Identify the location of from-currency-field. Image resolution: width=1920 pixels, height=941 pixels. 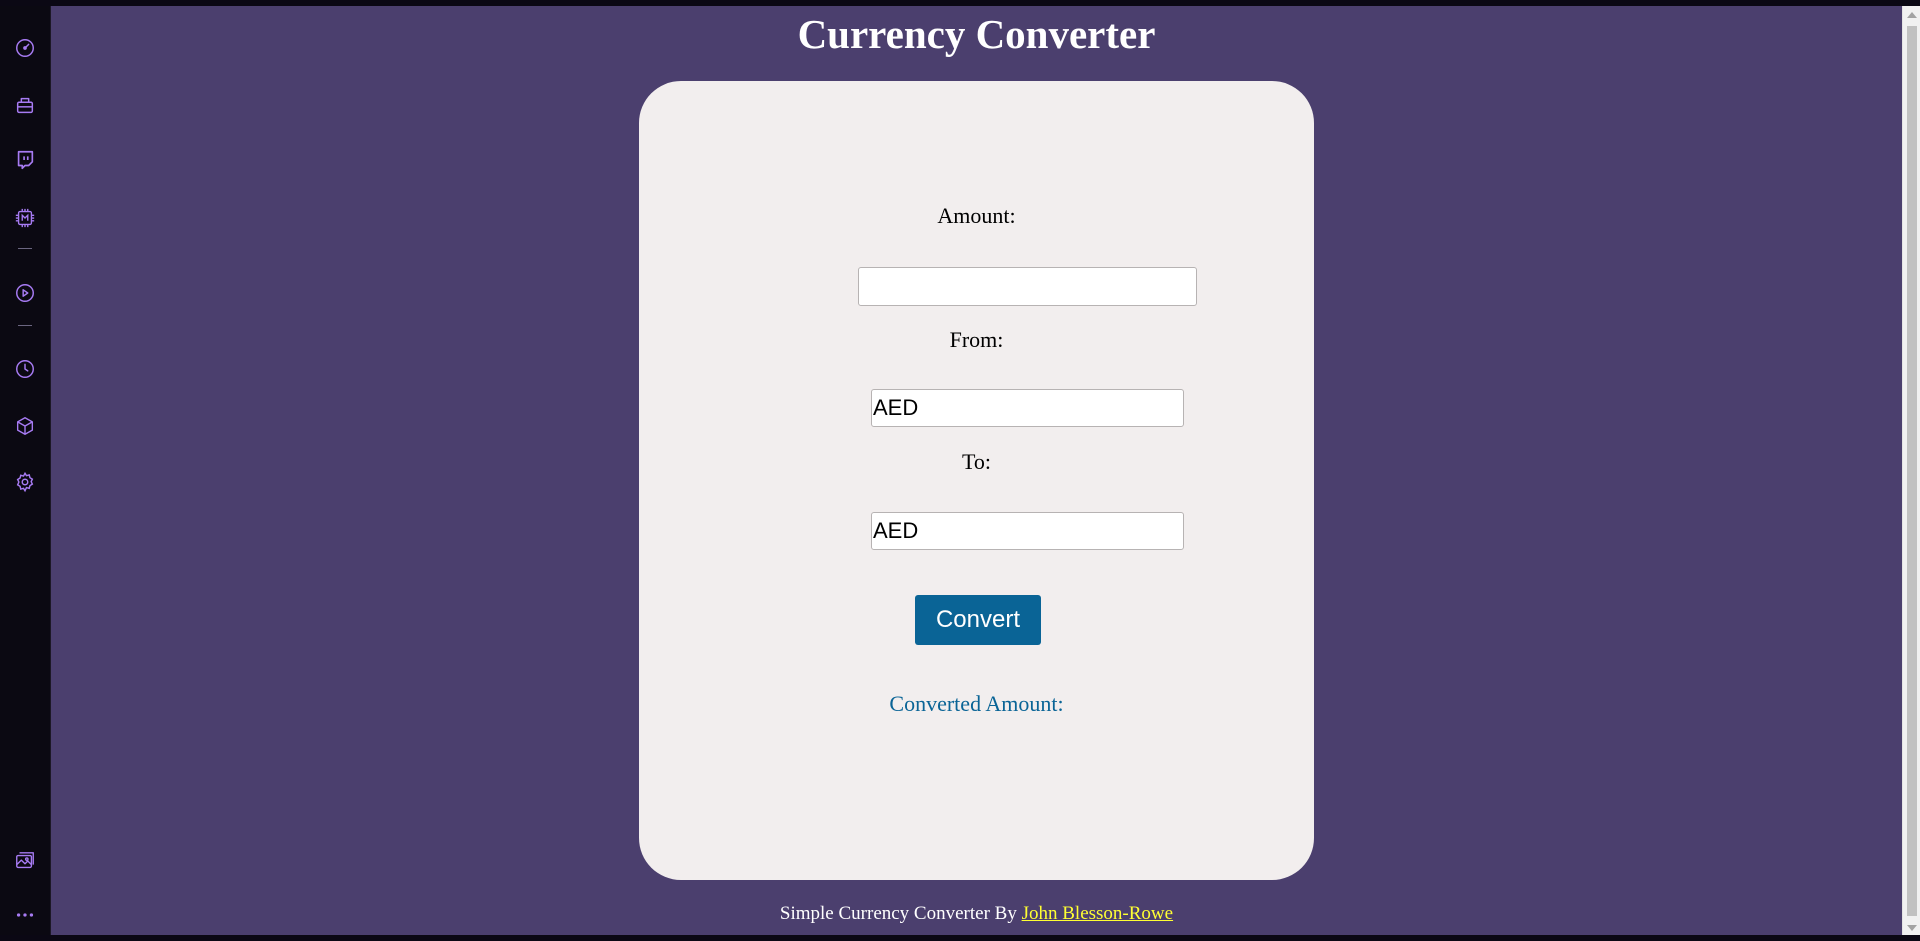
(1027, 408).